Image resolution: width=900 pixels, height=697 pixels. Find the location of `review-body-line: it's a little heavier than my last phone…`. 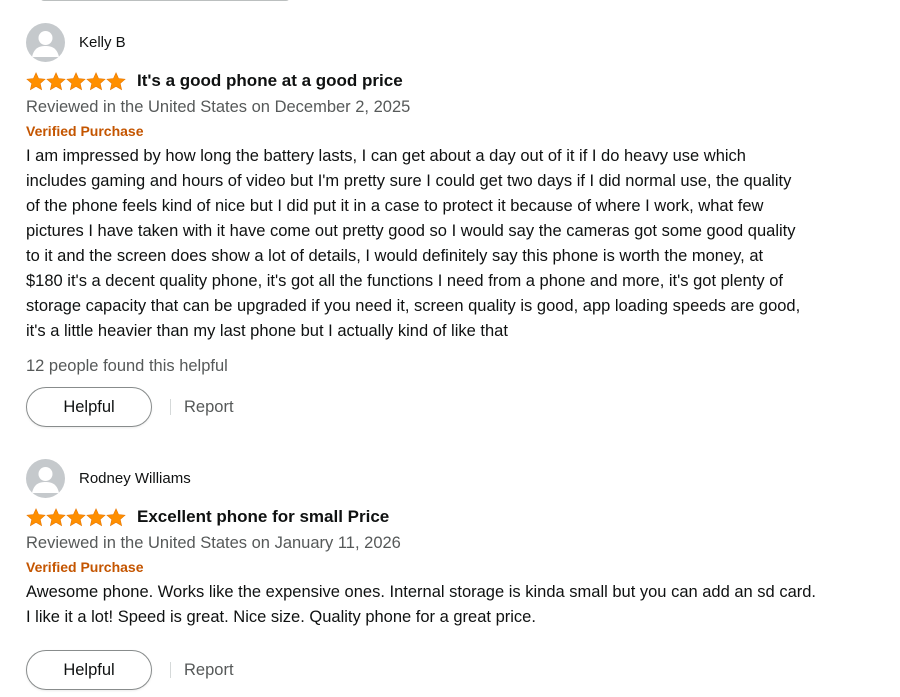

review-body-line: it's a little heavier than my last phone… is located at coordinates (267, 331).